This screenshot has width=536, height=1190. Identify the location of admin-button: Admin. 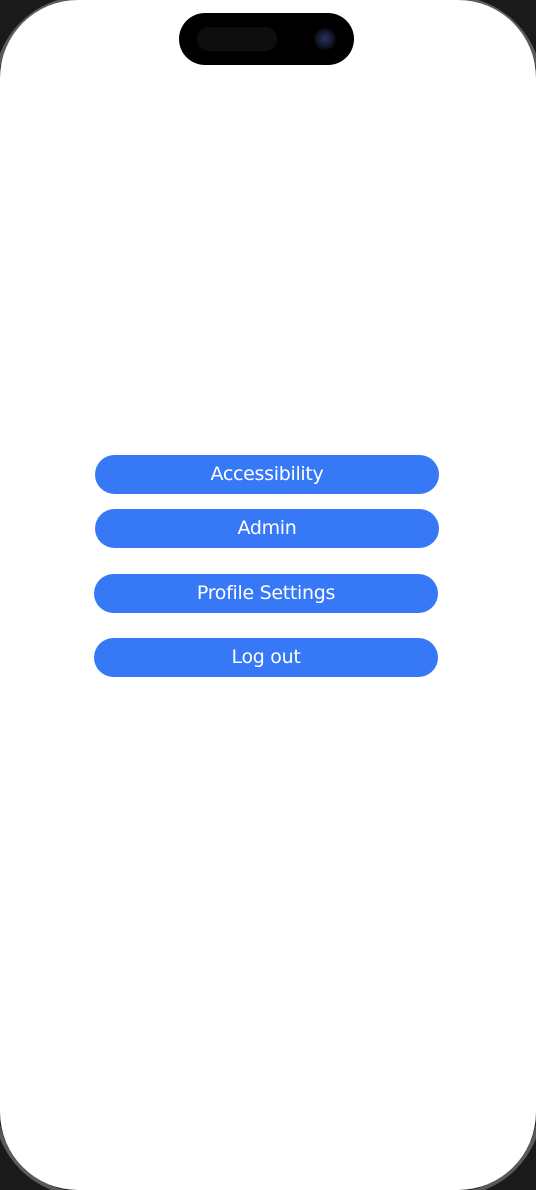
(267, 528).